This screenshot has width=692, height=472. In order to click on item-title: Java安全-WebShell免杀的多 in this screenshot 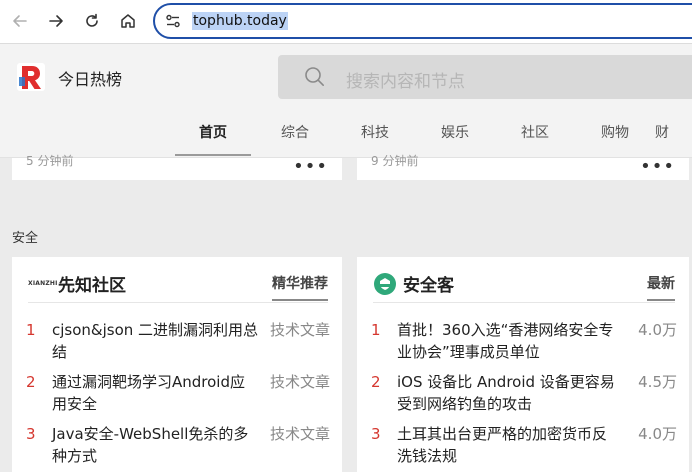, I will do `click(150, 434)`.